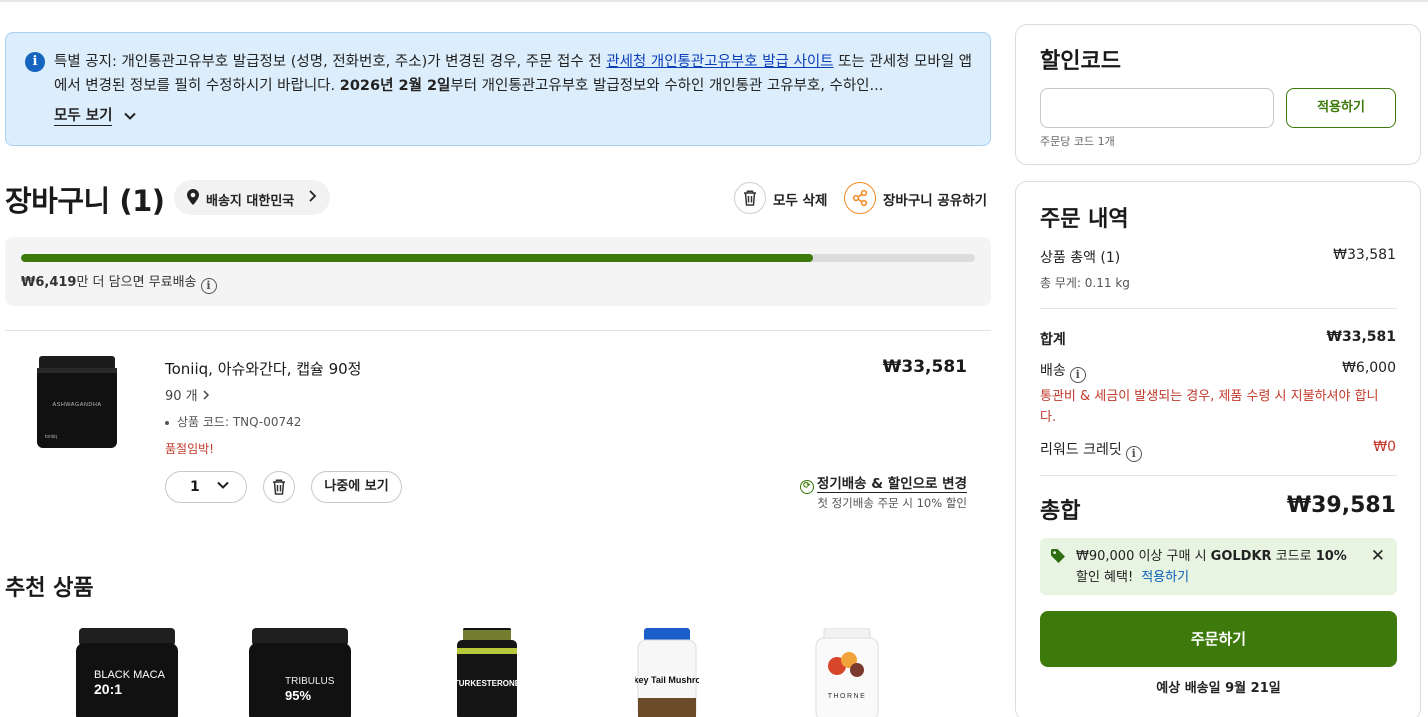 The width and height of the screenshot is (1428, 717). What do you see at coordinates (263, 368) in the screenshot?
I see `product-name: Toniiq, 아슈와간다, 캡슐 90정` at bounding box center [263, 368].